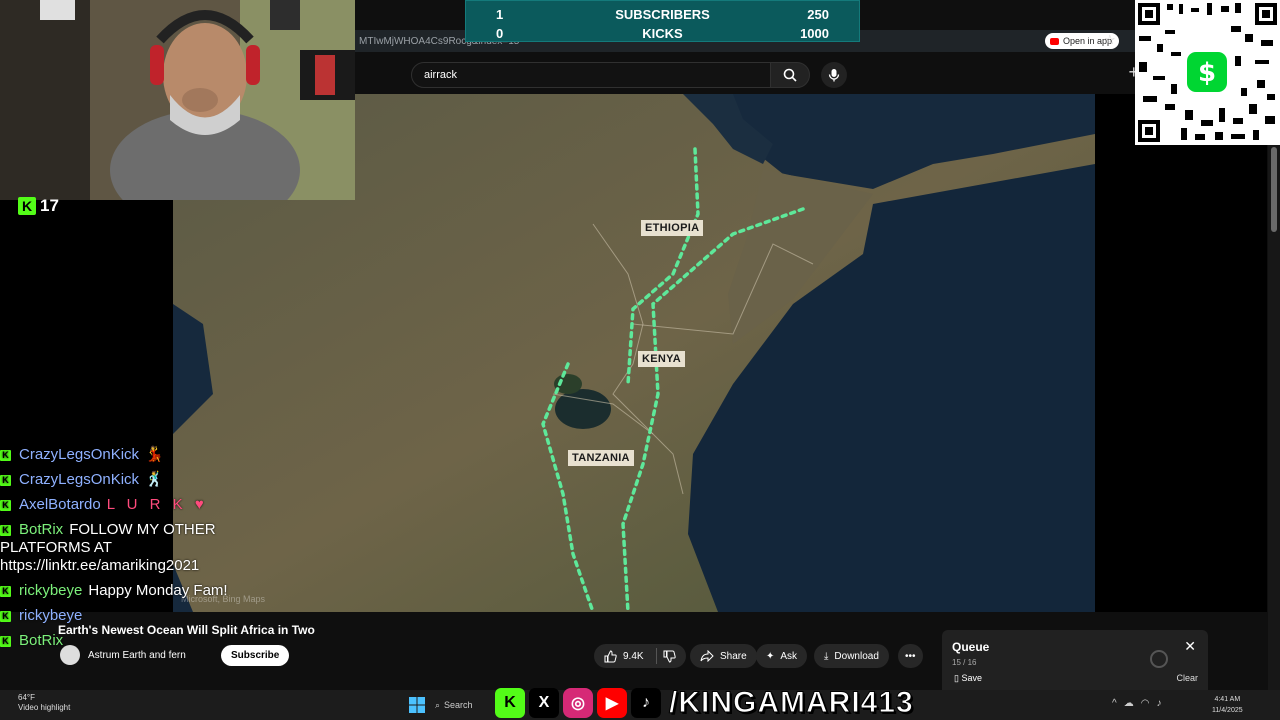 This screenshot has height=720, width=1280. I want to click on download-button: ⤓ Download, so click(851, 656).